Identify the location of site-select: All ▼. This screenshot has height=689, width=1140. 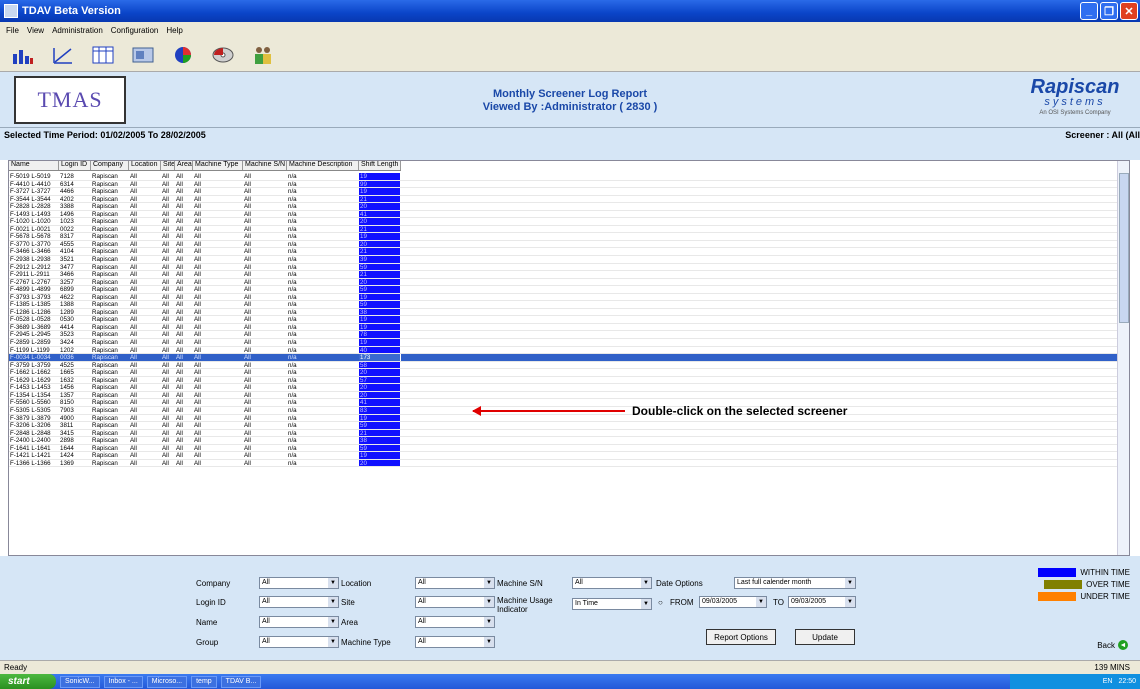
(455, 602).